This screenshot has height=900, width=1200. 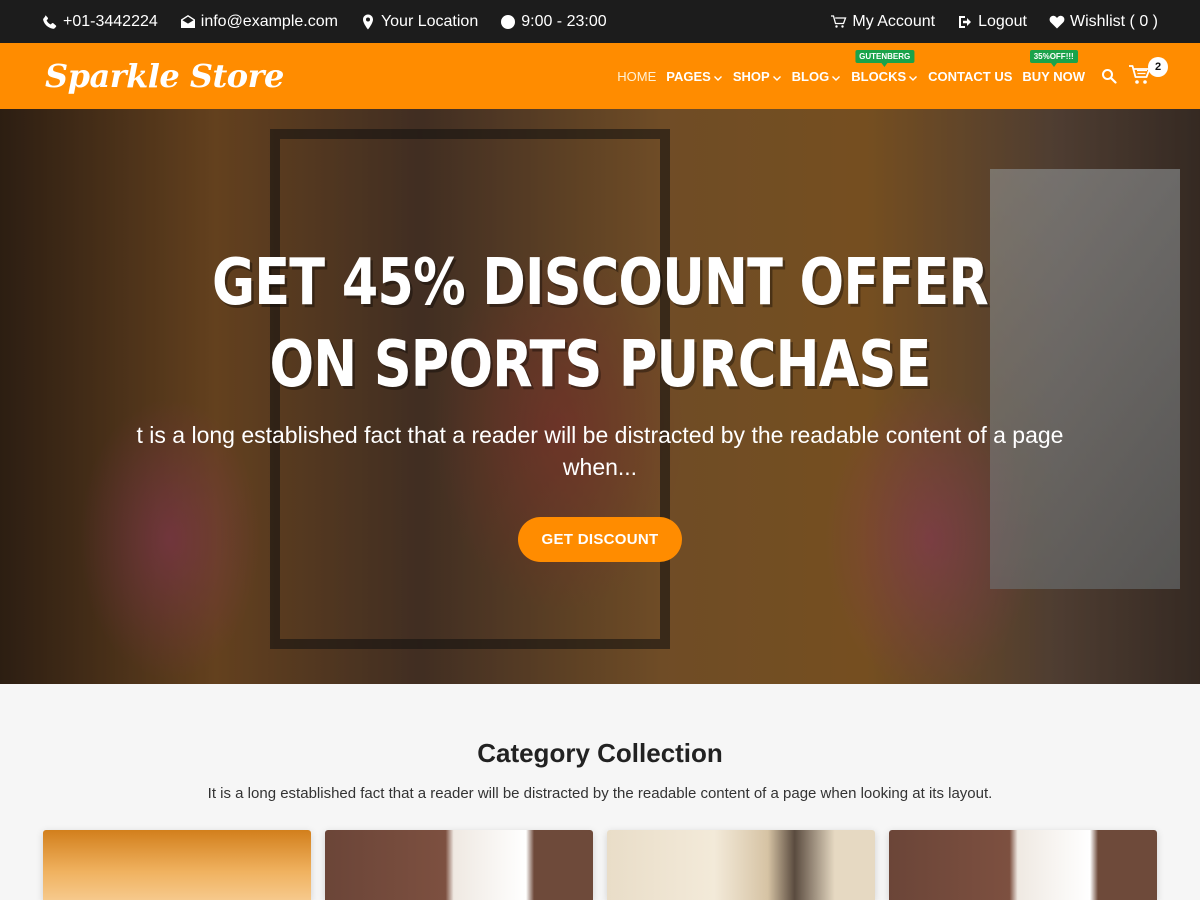 I want to click on get-discount-button: GET DISCOUNT, so click(x=600, y=539).